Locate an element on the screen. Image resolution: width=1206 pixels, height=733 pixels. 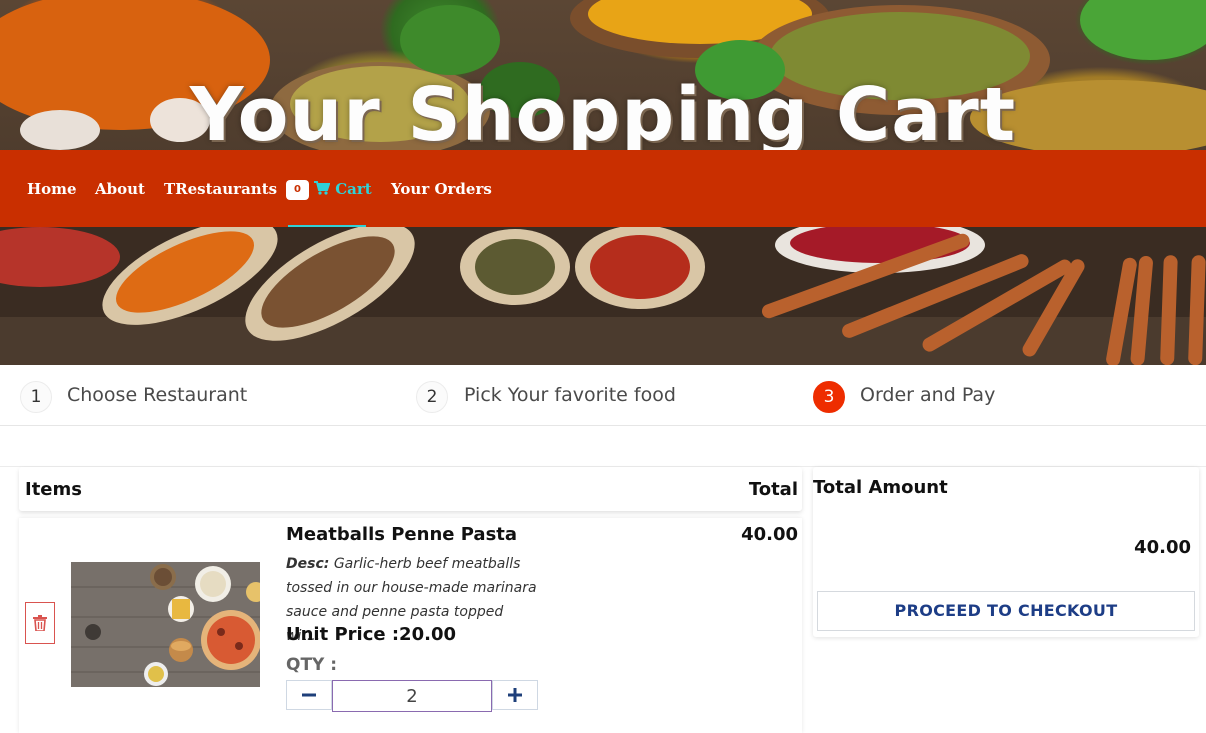
plus-icon is located at coordinates (515, 695).